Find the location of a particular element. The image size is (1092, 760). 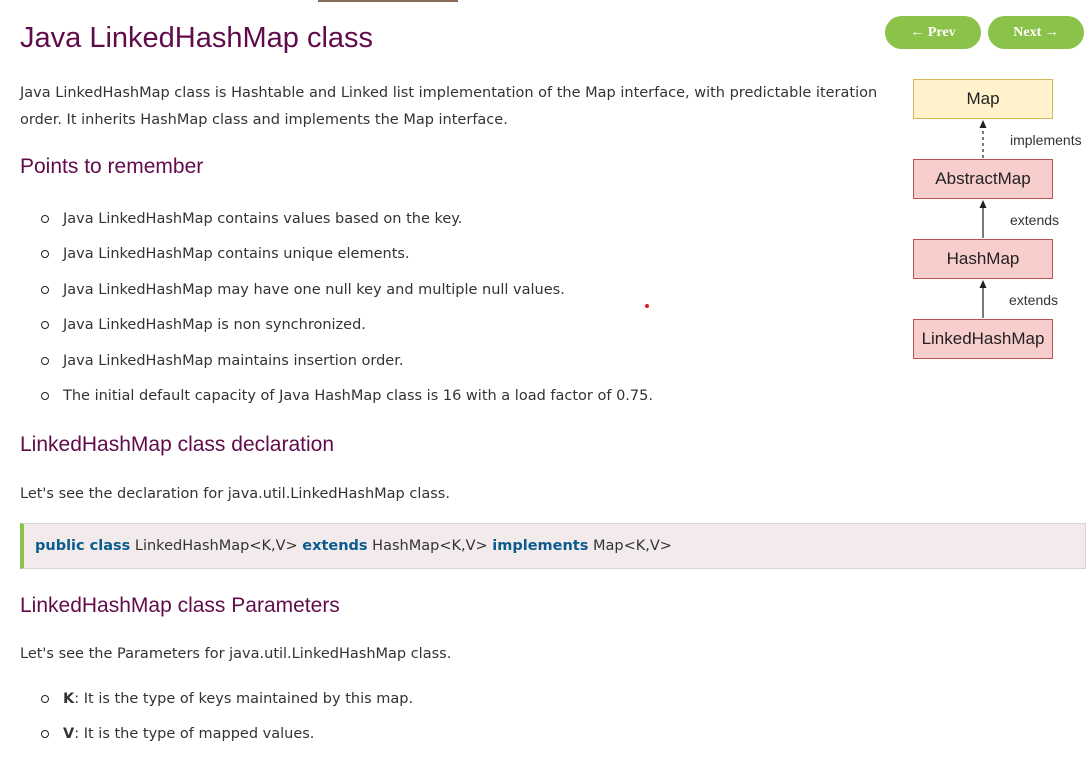

code-keyword: extends is located at coordinates (335, 546).